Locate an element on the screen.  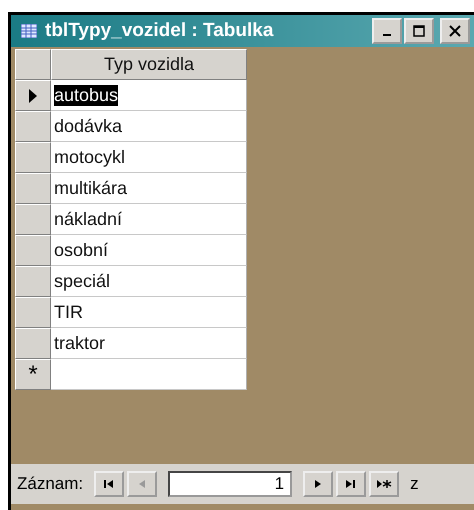
table-cell: speciál is located at coordinates (149, 281).